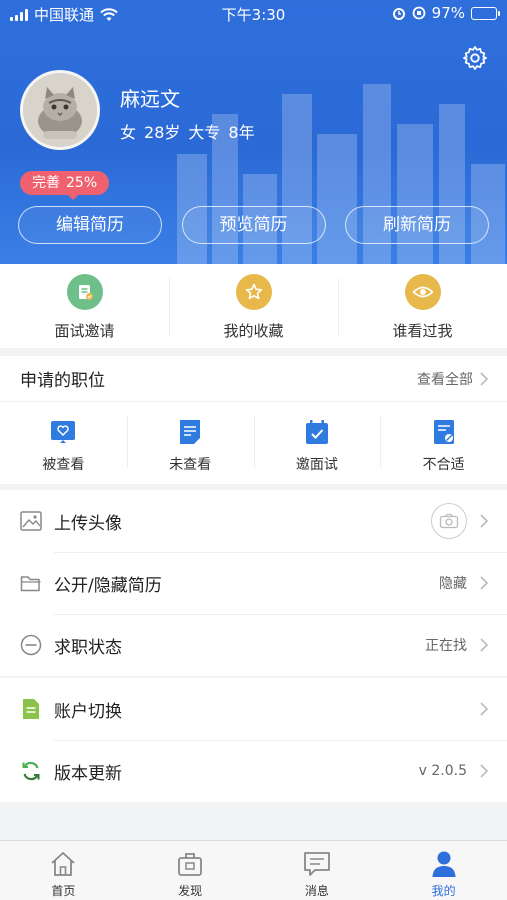 This screenshot has width=507, height=900. Describe the element at coordinates (62, 381) in the screenshot. I see `applied-positions-title: 申请的职位` at that location.